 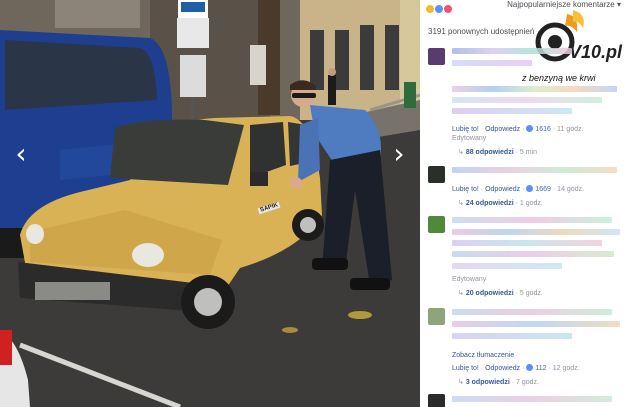 What do you see at coordinates (487, 382) in the screenshot?
I see `replies-count: 3 odpowiedzi` at bounding box center [487, 382].